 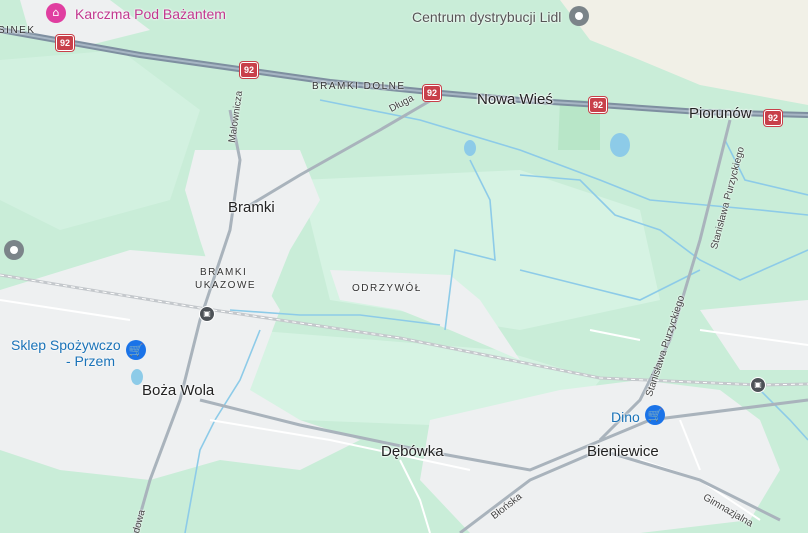 What do you see at coordinates (412, 451) in the screenshot?
I see `place-label-debowka: Dębówka` at bounding box center [412, 451].